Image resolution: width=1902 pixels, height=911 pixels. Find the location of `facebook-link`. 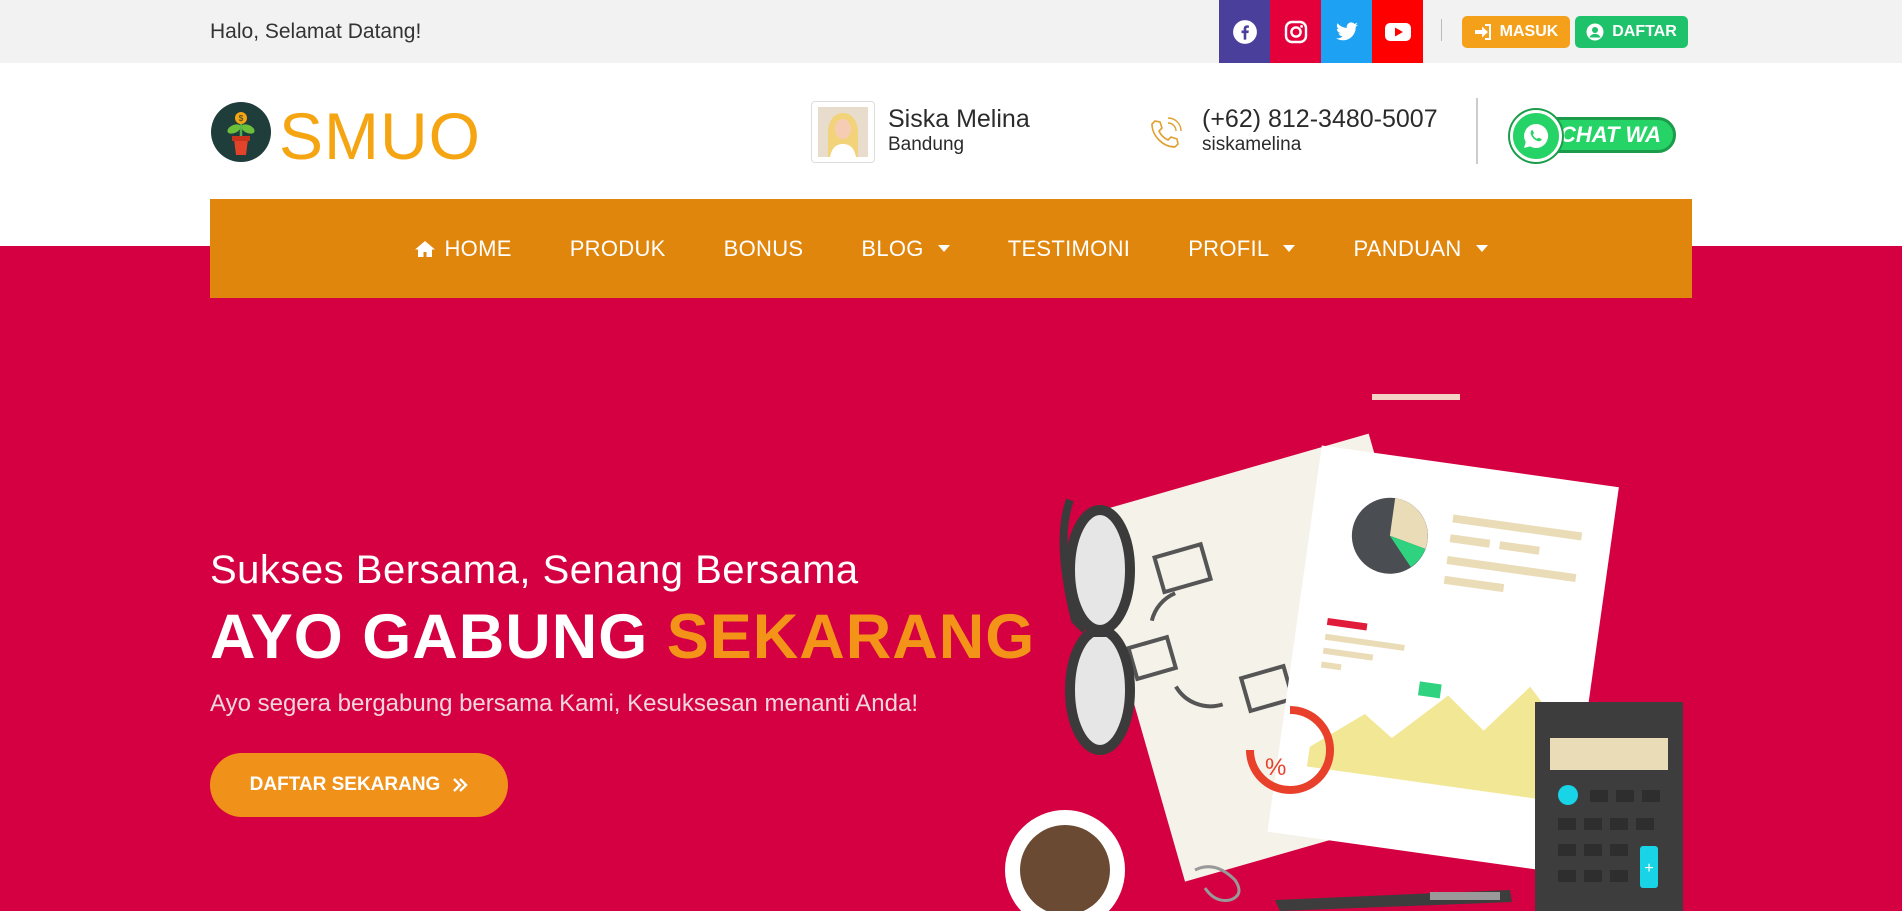

facebook-link is located at coordinates (1244, 31).